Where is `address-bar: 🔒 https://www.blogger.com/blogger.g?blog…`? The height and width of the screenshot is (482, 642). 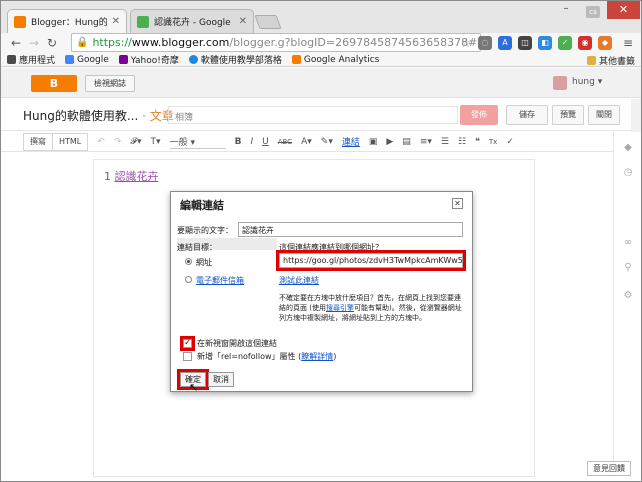
address-bar: 🔒 https://www.blogger.com/blogger.g?blog… is located at coordinates (276, 42).